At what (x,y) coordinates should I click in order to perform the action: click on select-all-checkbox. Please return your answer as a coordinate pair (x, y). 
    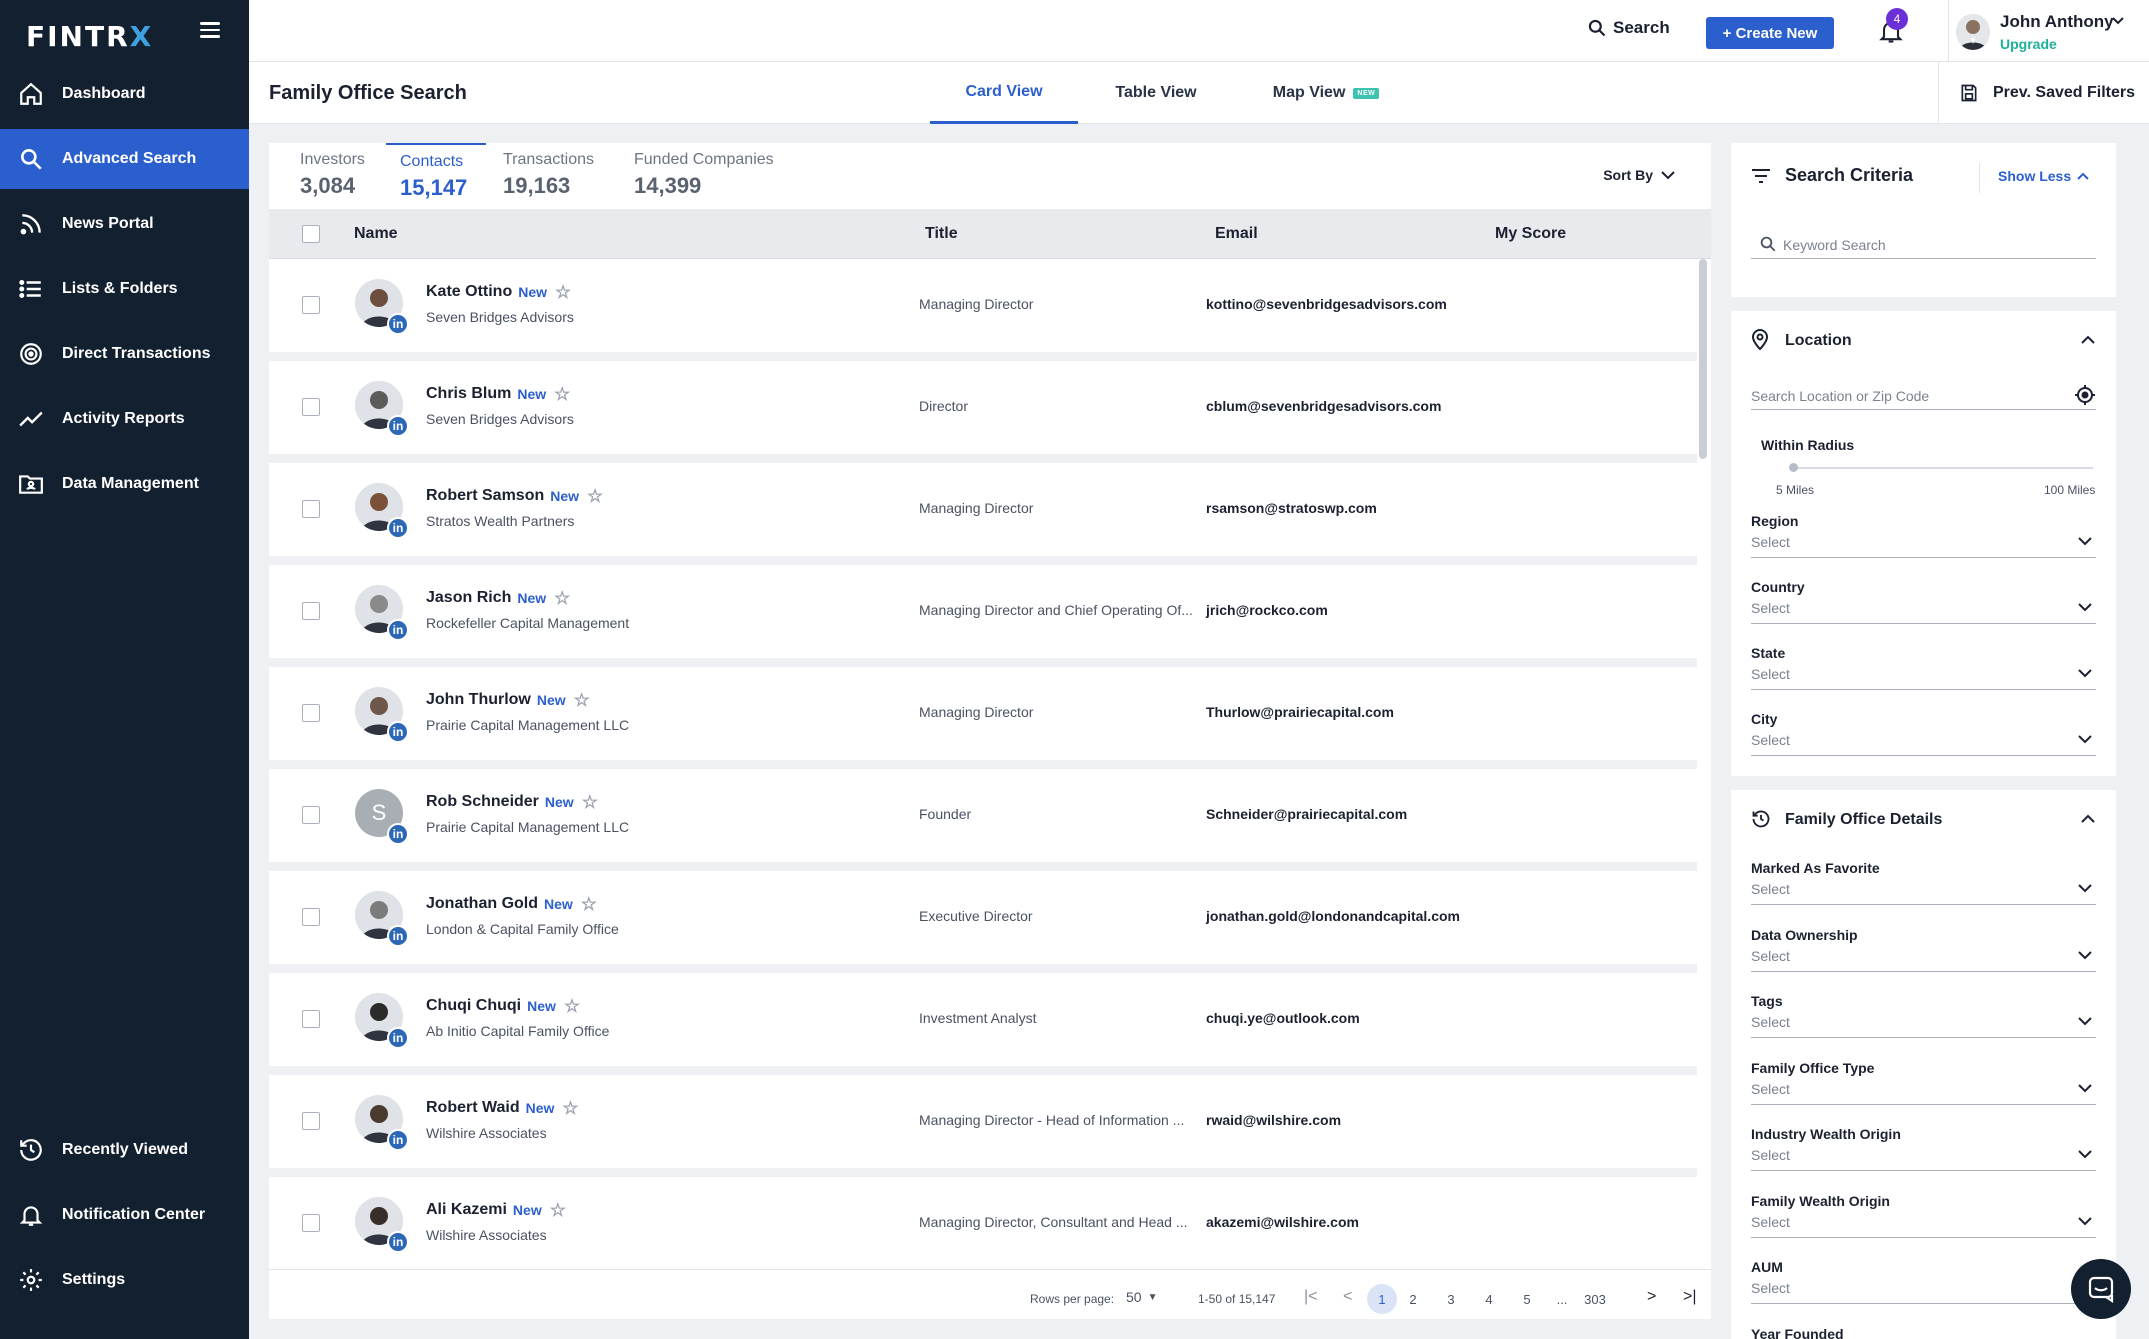
    Looking at the image, I should click on (311, 234).